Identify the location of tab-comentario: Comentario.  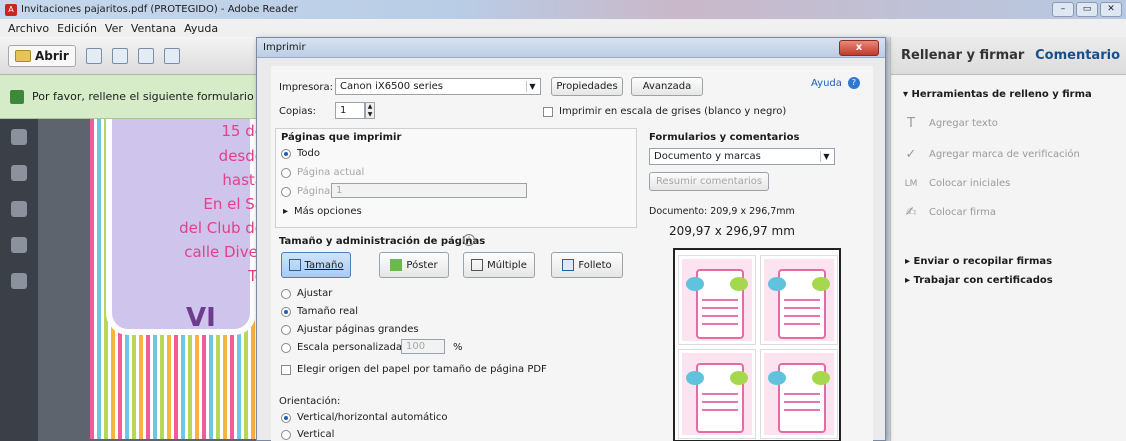
(1077, 55).